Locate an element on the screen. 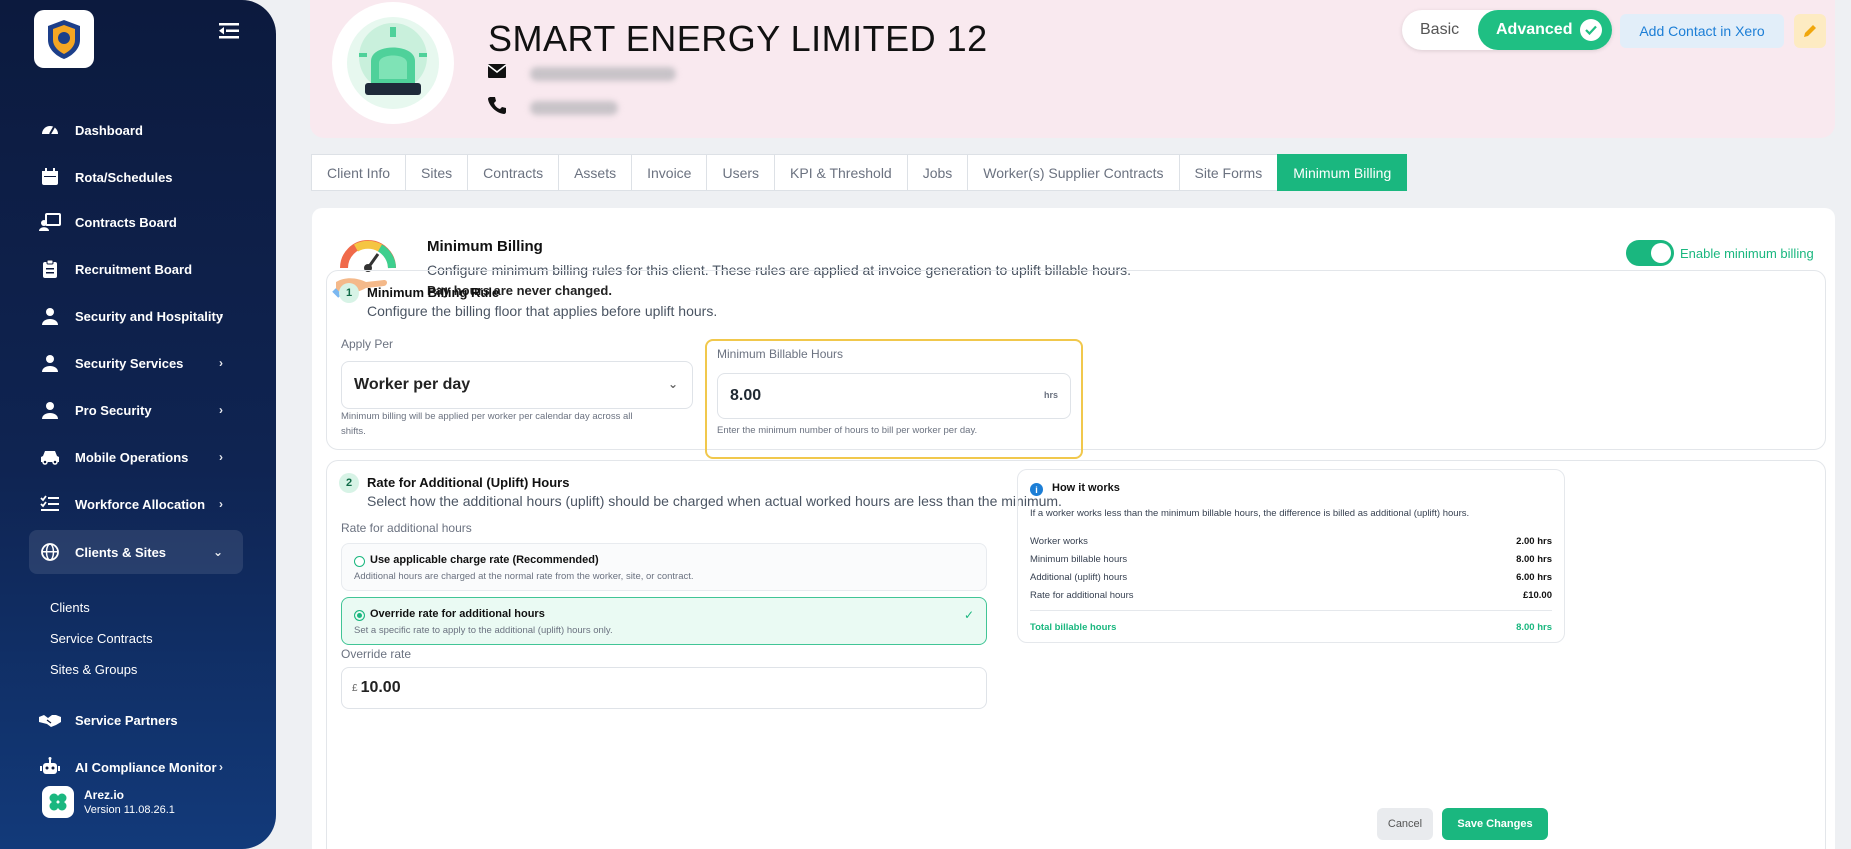  brand-name: Arez.io is located at coordinates (104, 795).